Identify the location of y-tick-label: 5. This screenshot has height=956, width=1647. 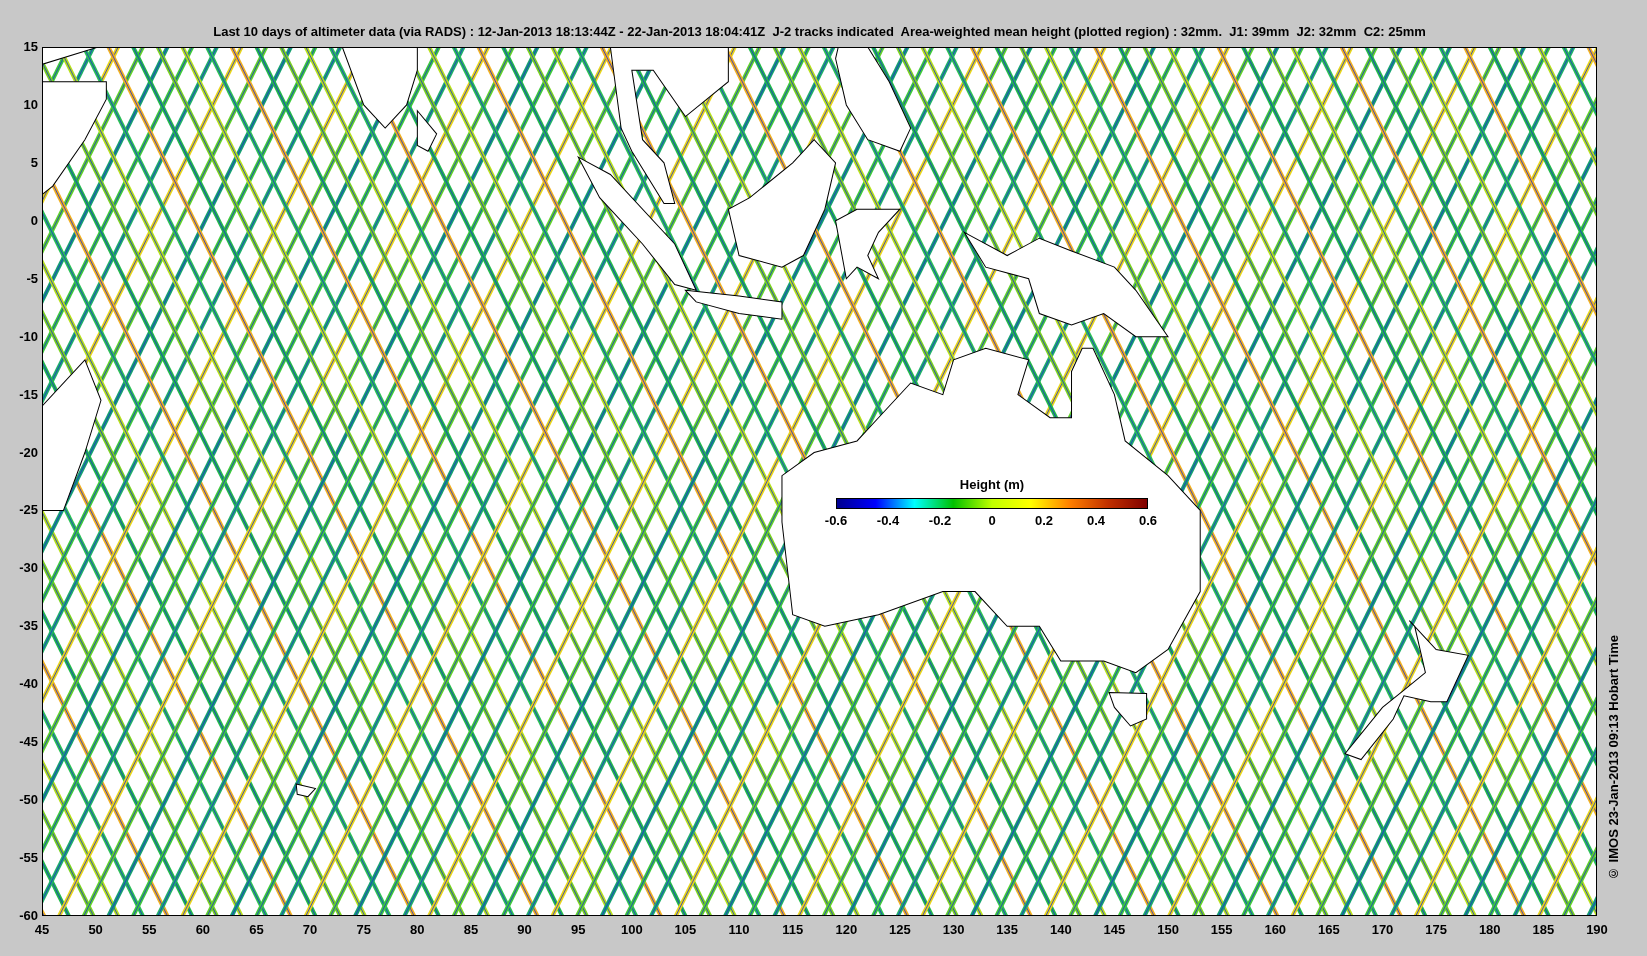
(33, 162).